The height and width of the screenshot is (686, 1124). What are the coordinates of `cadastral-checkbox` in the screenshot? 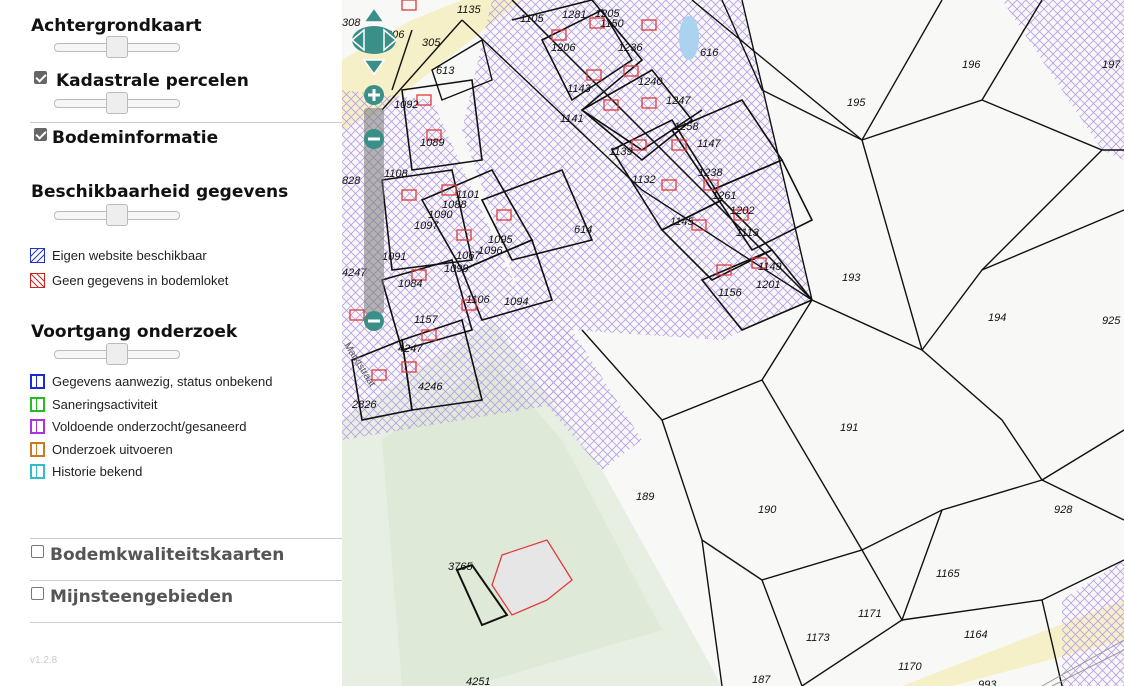 It's located at (40, 77).